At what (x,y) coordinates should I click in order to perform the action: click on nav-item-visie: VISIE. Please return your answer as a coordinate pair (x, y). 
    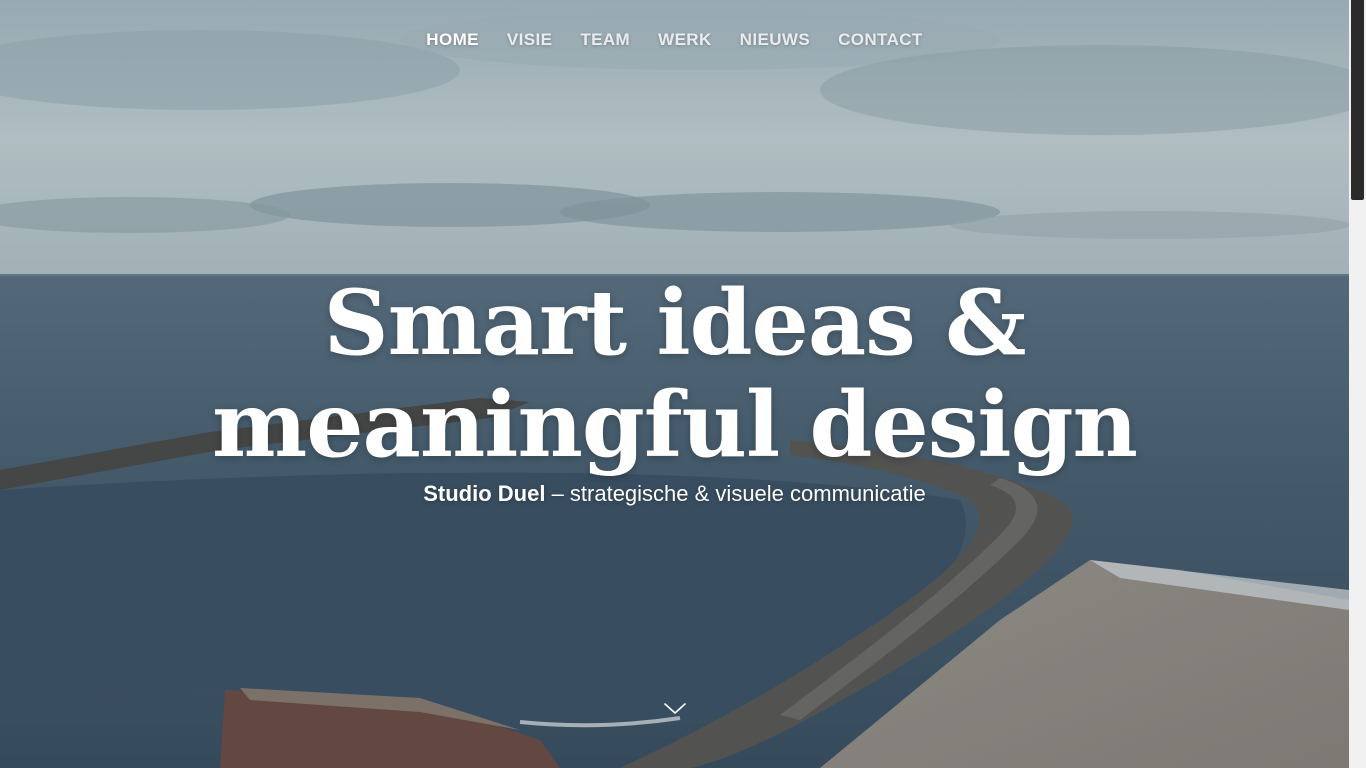
    Looking at the image, I should click on (529, 40).